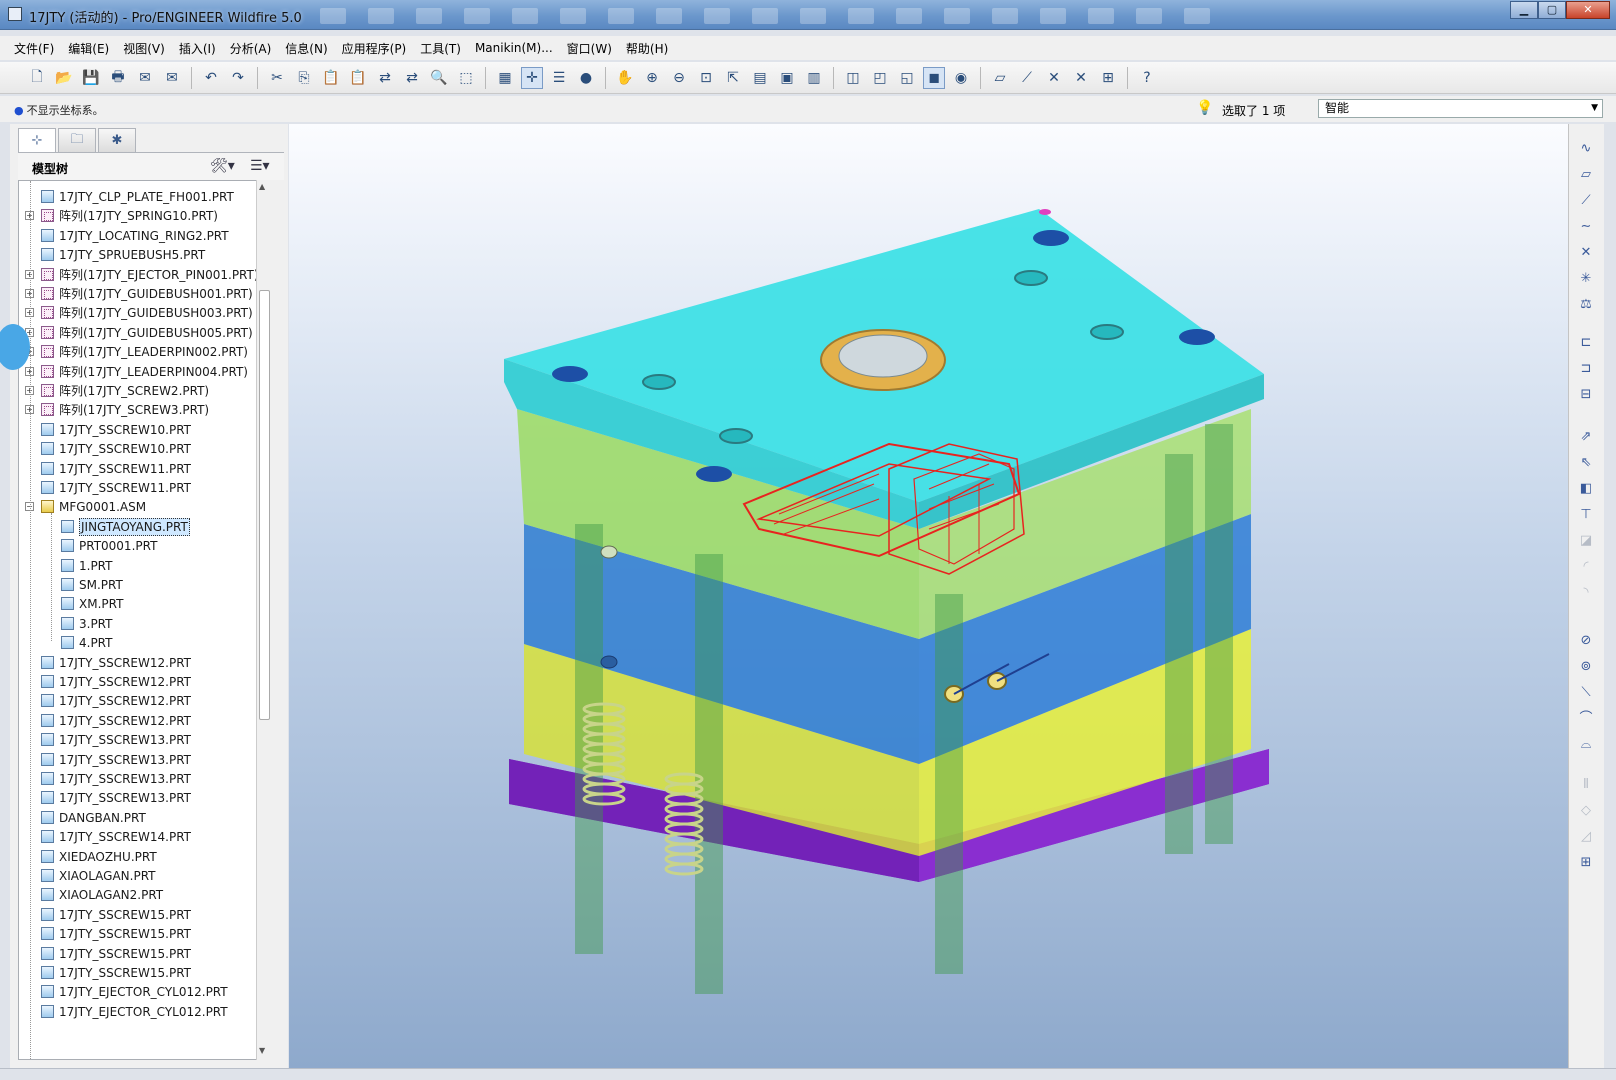 The height and width of the screenshot is (1080, 1616). What do you see at coordinates (145, 275) in the screenshot?
I see `tree-row: + 阵列(17JTY_EJECTOR_PIN001.PRT)` at bounding box center [145, 275].